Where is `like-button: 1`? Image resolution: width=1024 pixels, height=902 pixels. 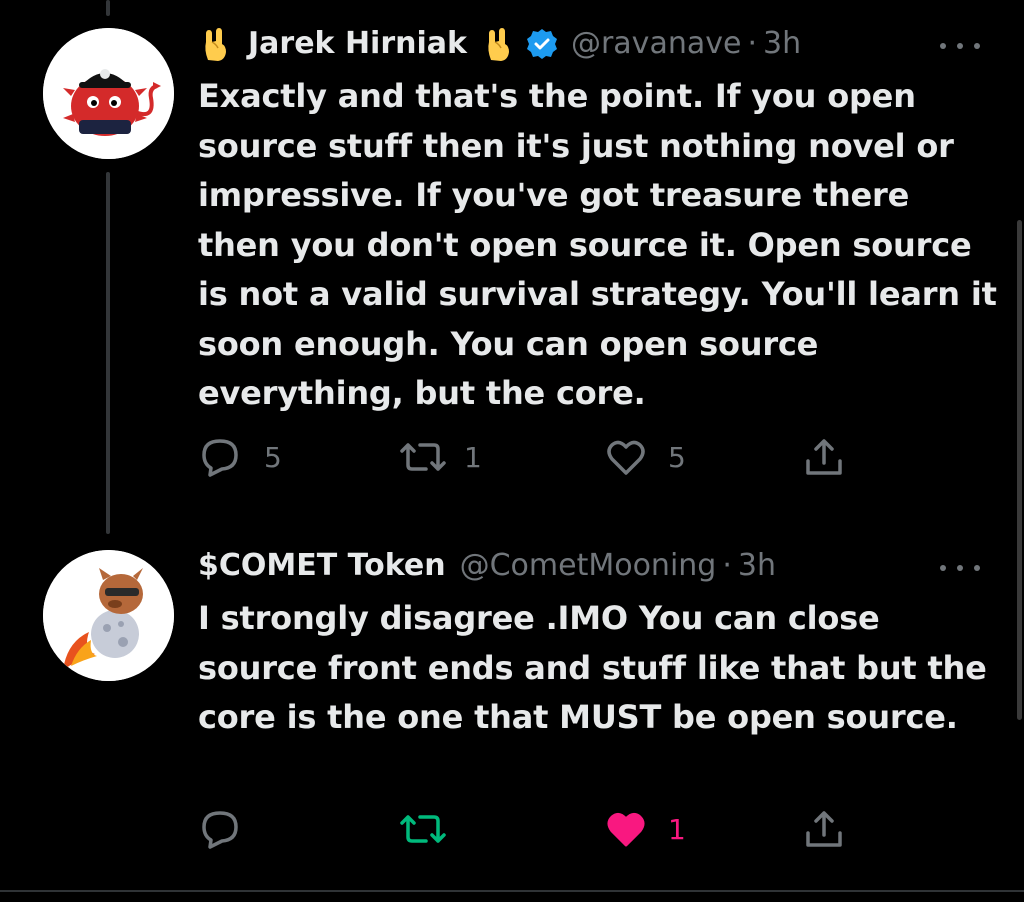
like-button: 1 is located at coordinates (645, 829).